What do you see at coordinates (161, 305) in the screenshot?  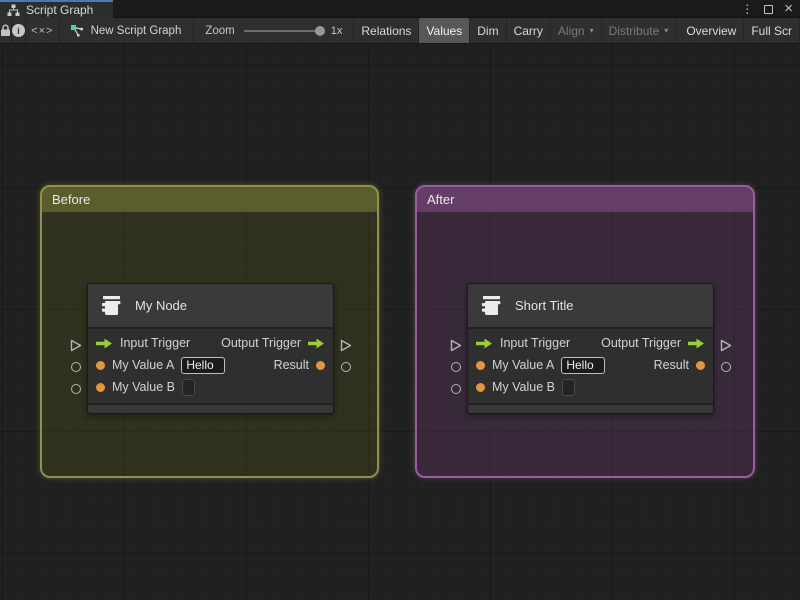 I see `node-title: My Node` at bounding box center [161, 305].